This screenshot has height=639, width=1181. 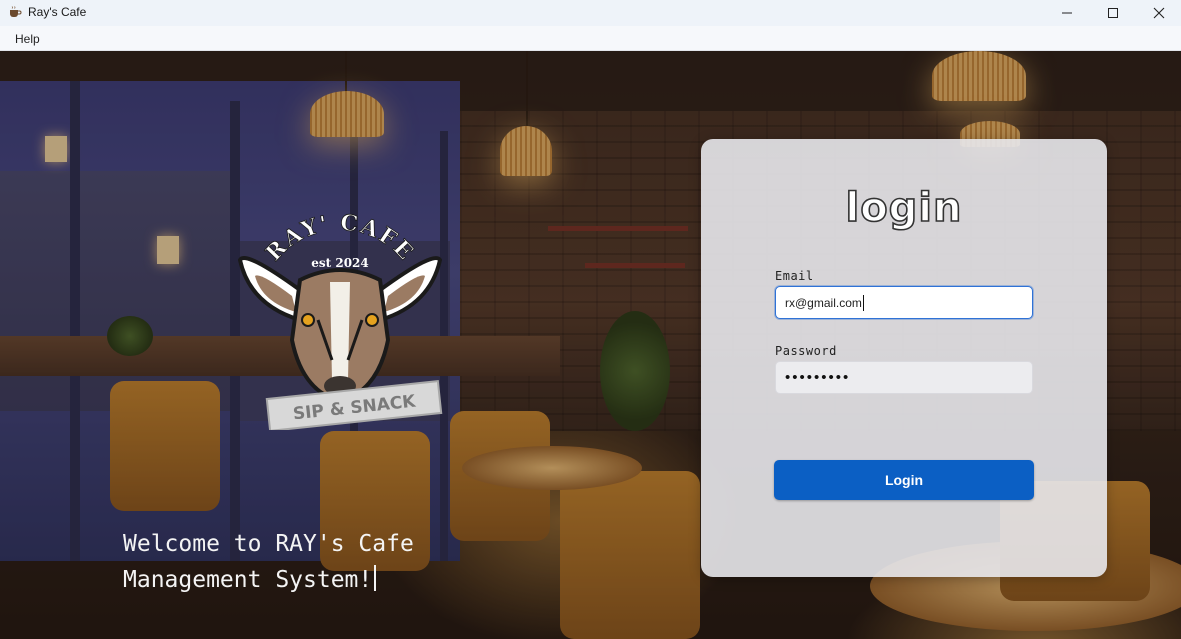 What do you see at coordinates (904, 302) in the screenshot?
I see `email-field: rx@gmail.com` at bounding box center [904, 302].